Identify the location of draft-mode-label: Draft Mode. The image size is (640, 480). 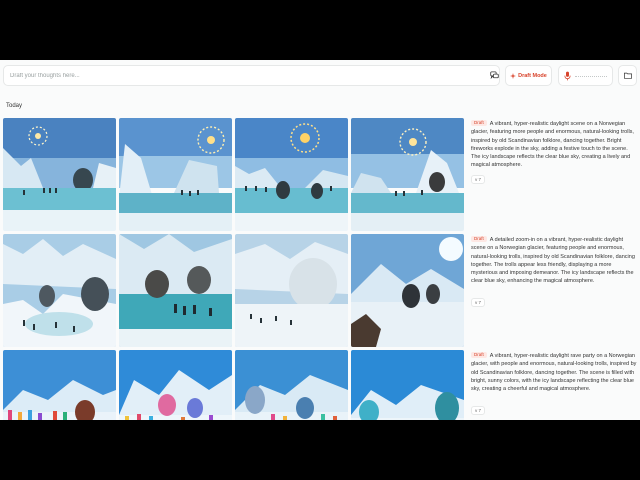
(532, 75).